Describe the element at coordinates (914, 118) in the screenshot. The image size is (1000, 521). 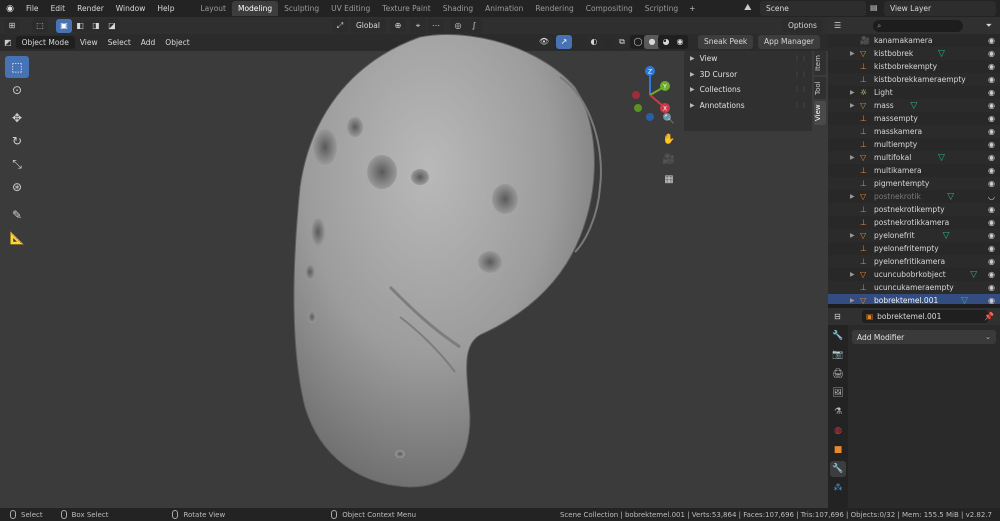
I see `outliner-row: ⊥ massempty ◉` at that location.